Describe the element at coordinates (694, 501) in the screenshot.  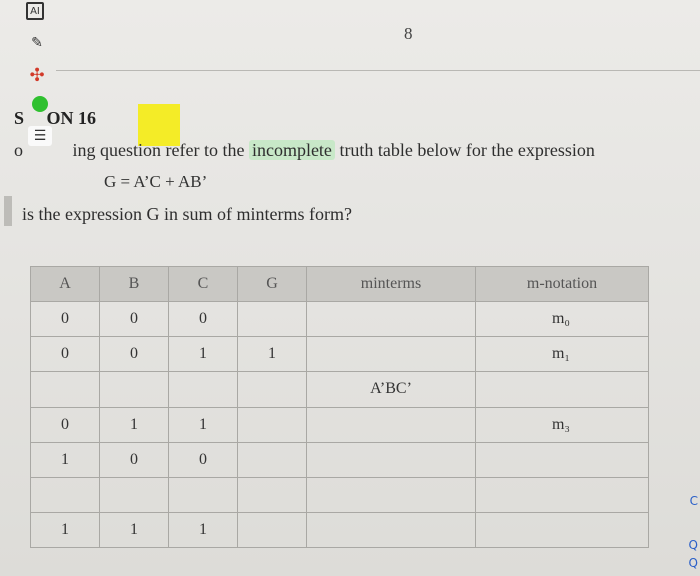
I see `refresh-icon: C` at that location.